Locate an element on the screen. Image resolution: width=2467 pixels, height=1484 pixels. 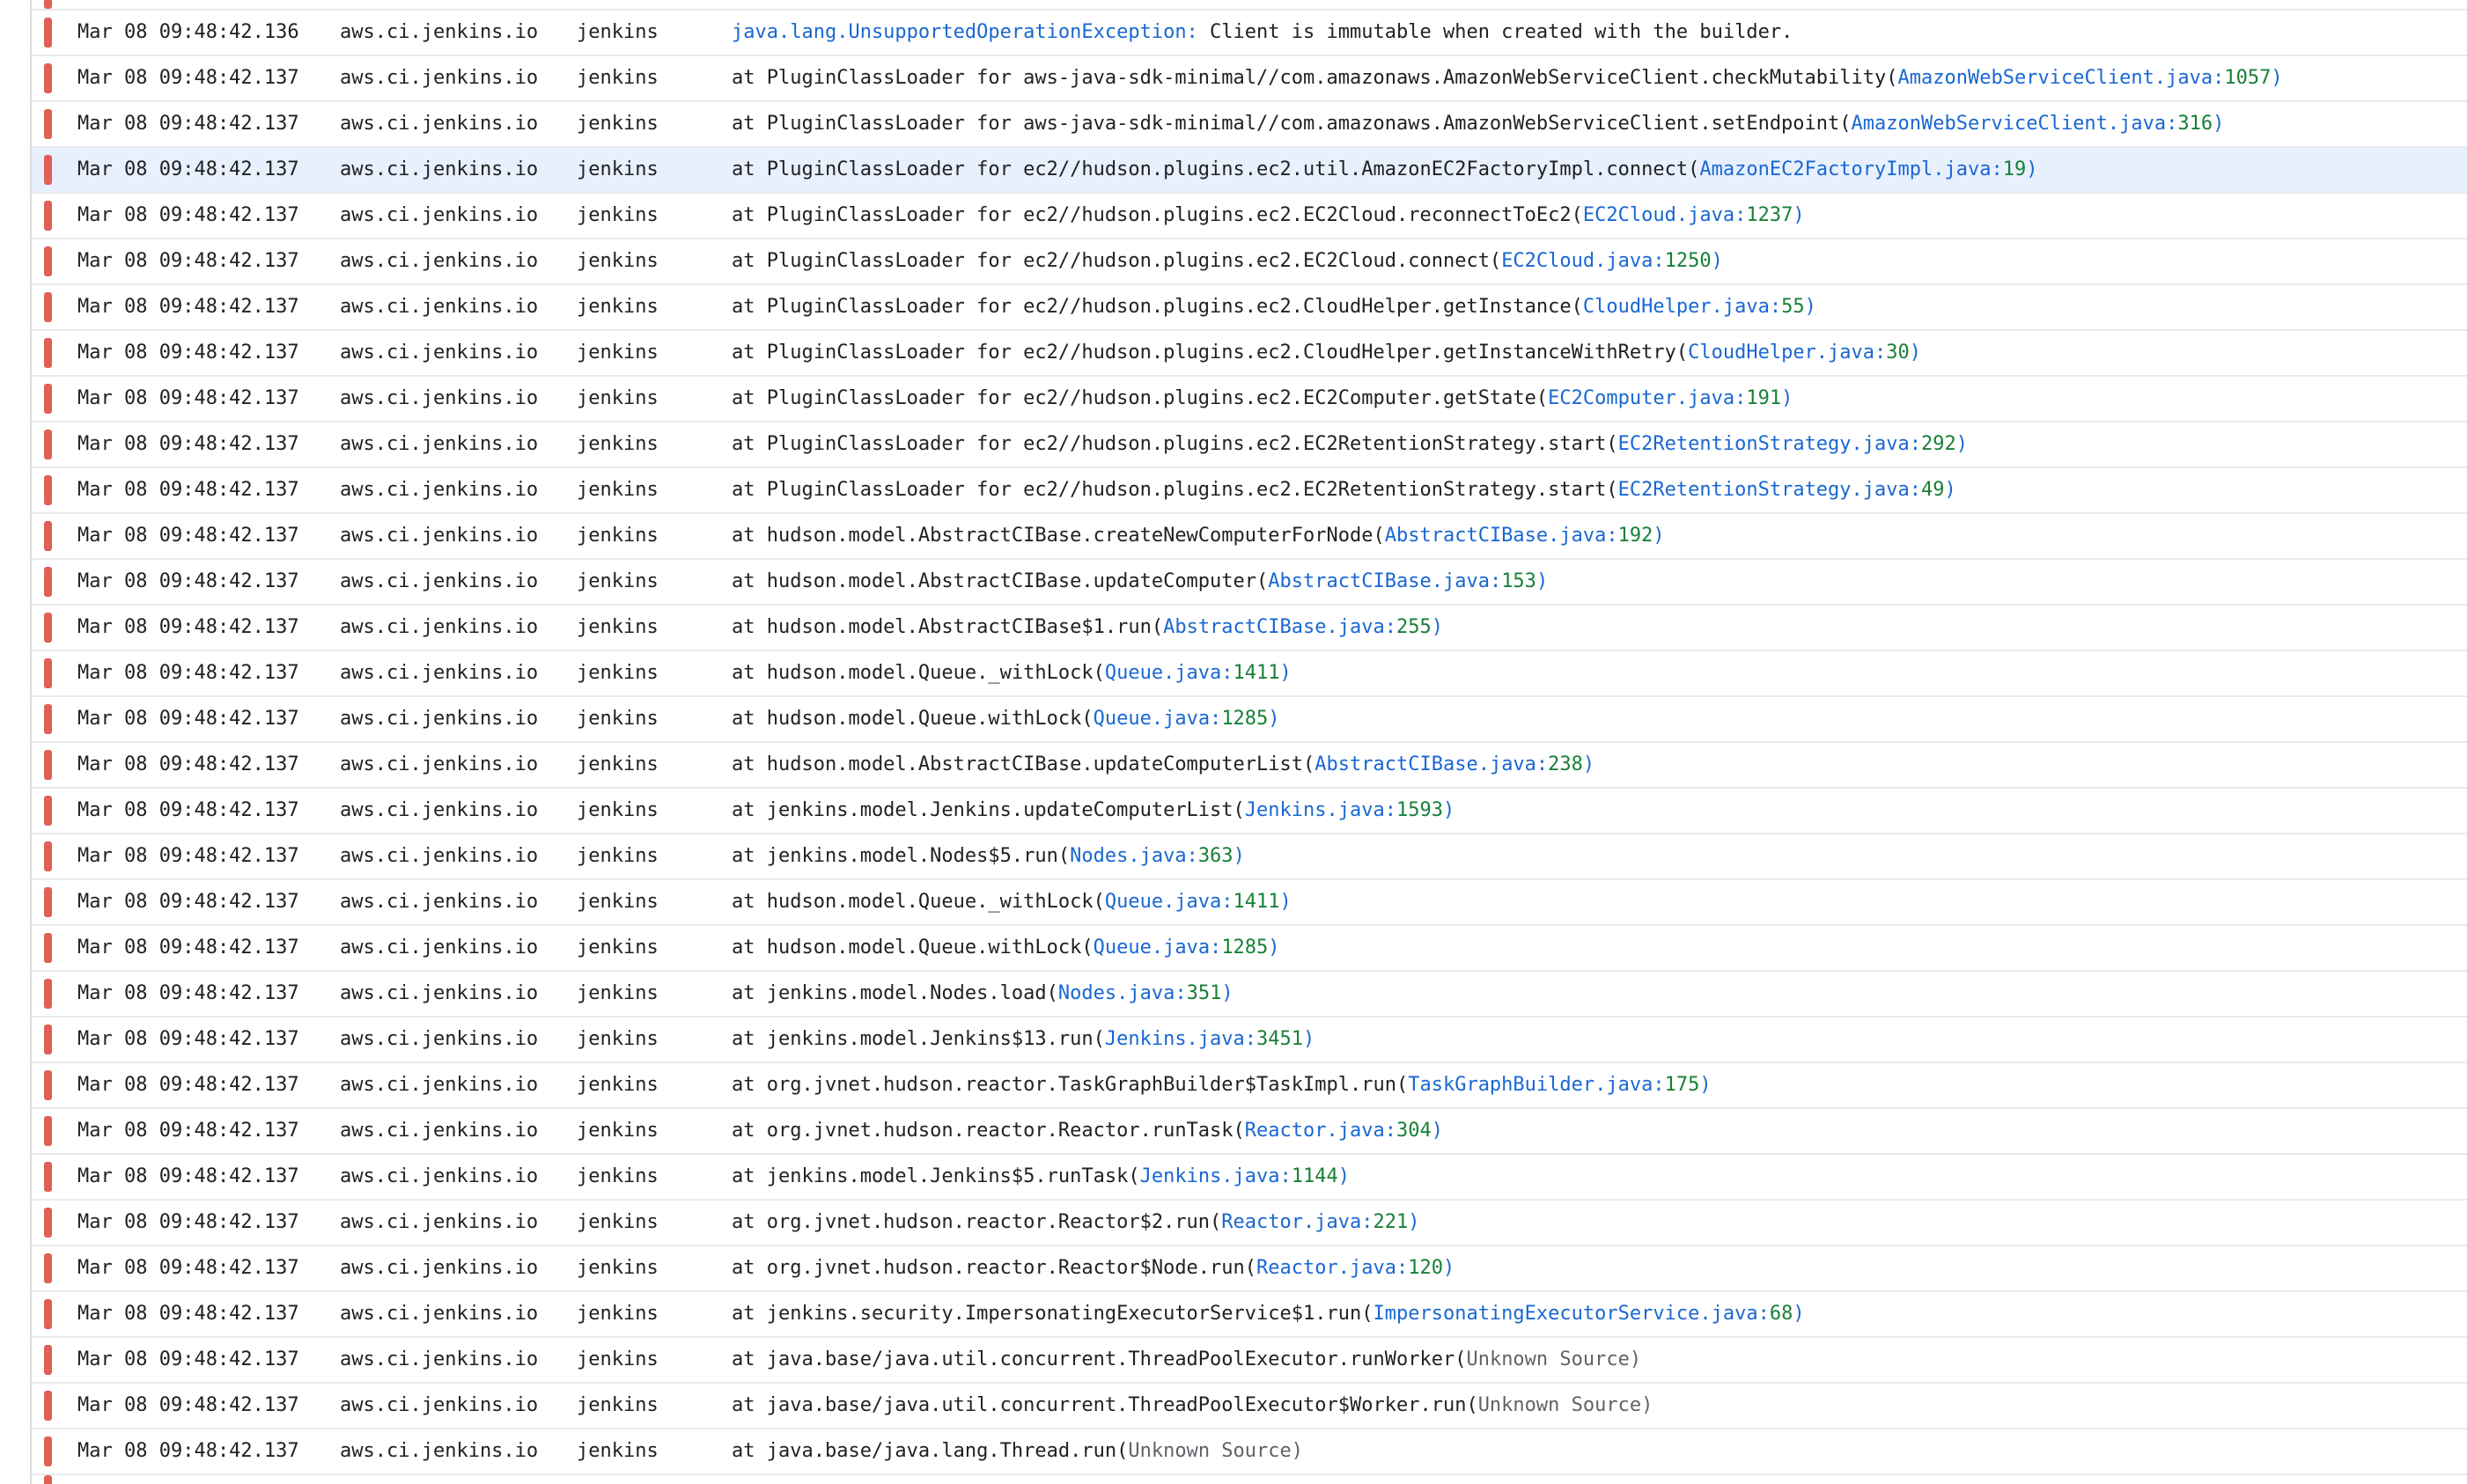
line-number: 3451 is located at coordinates (1279, 1039).